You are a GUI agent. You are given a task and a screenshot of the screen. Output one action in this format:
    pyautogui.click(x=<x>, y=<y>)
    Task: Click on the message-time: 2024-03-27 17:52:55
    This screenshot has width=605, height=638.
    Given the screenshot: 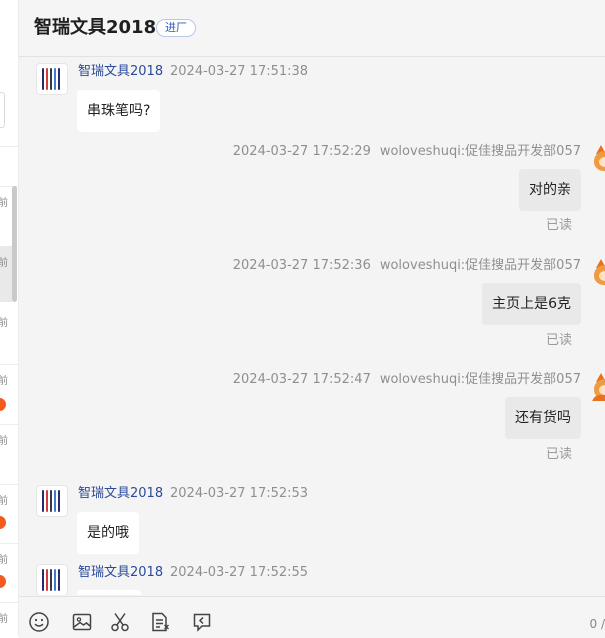 What is the action you would take?
    pyautogui.click(x=239, y=573)
    